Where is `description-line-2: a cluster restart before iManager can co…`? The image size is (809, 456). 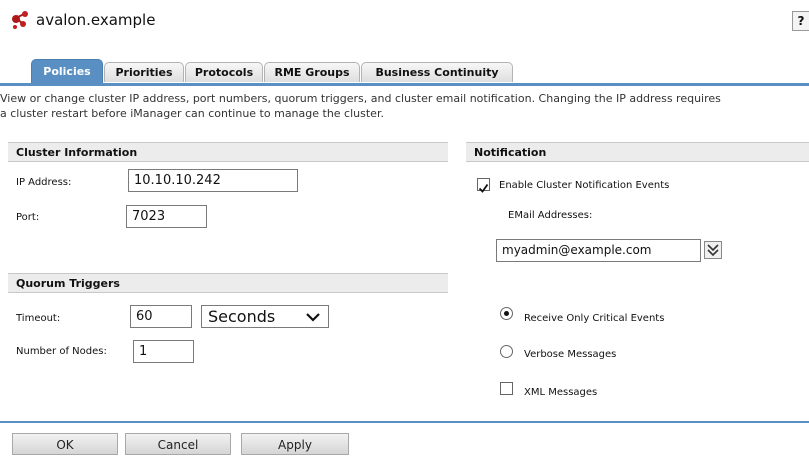
description-line-2: a cluster restart before iManager can co… is located at coordinates (192, 113).